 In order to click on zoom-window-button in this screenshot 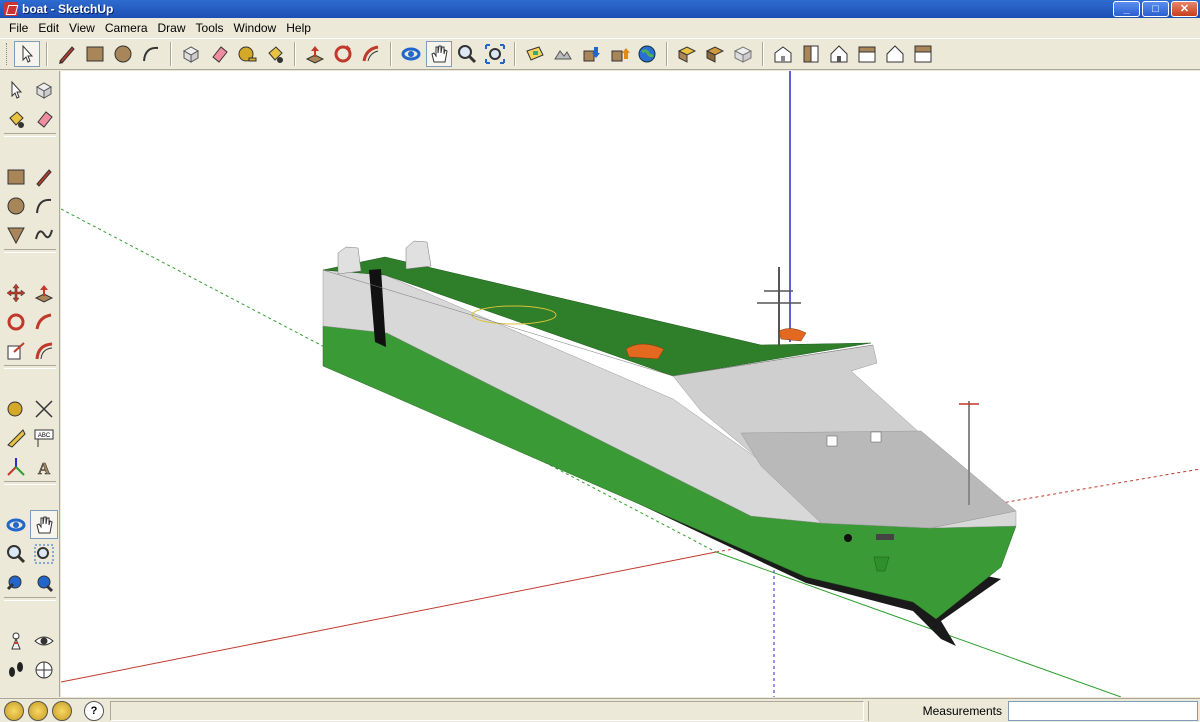, I will do `click(44, 553)`.